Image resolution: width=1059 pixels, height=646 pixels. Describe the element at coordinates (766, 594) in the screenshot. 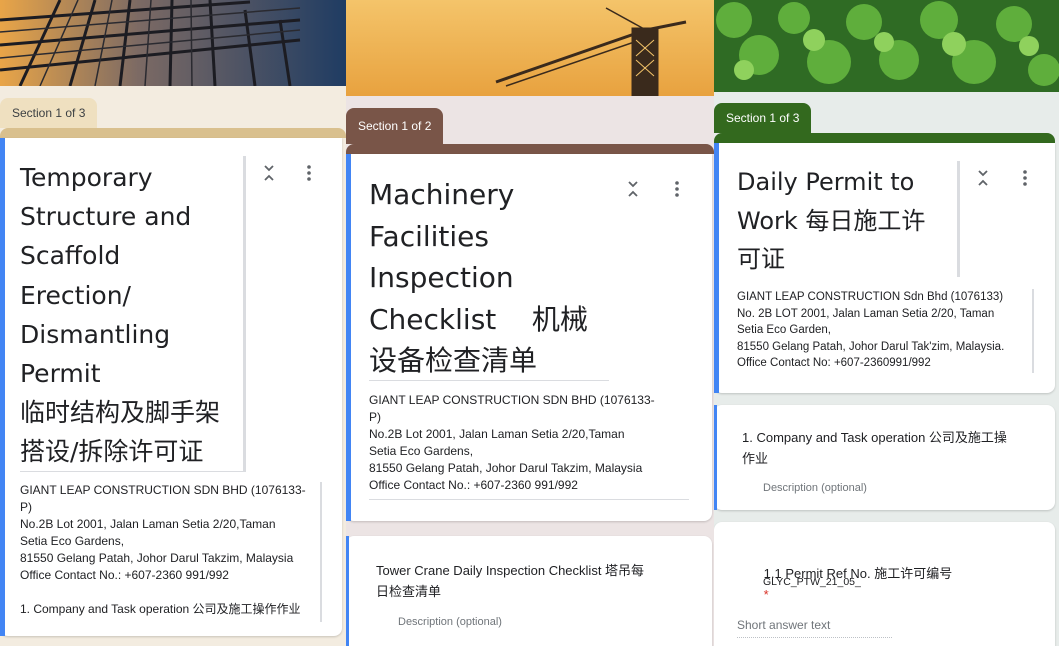

I see `required-asterisk: *` at that location.